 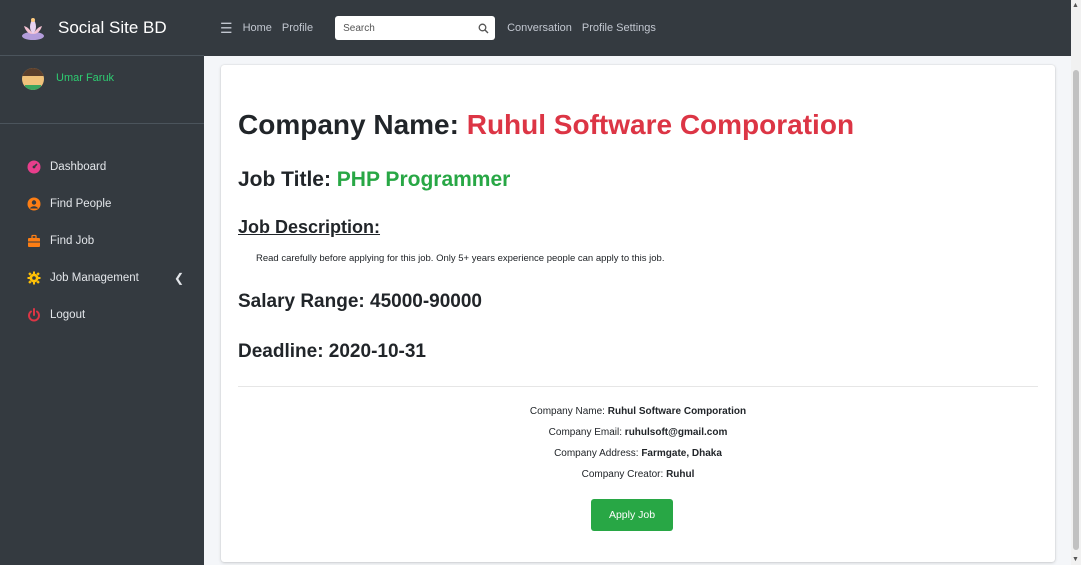 What do you see at coordinates (680, 474) in the screenshot?
I see `info-value: Ruhul` at bounding box center [680, 474].